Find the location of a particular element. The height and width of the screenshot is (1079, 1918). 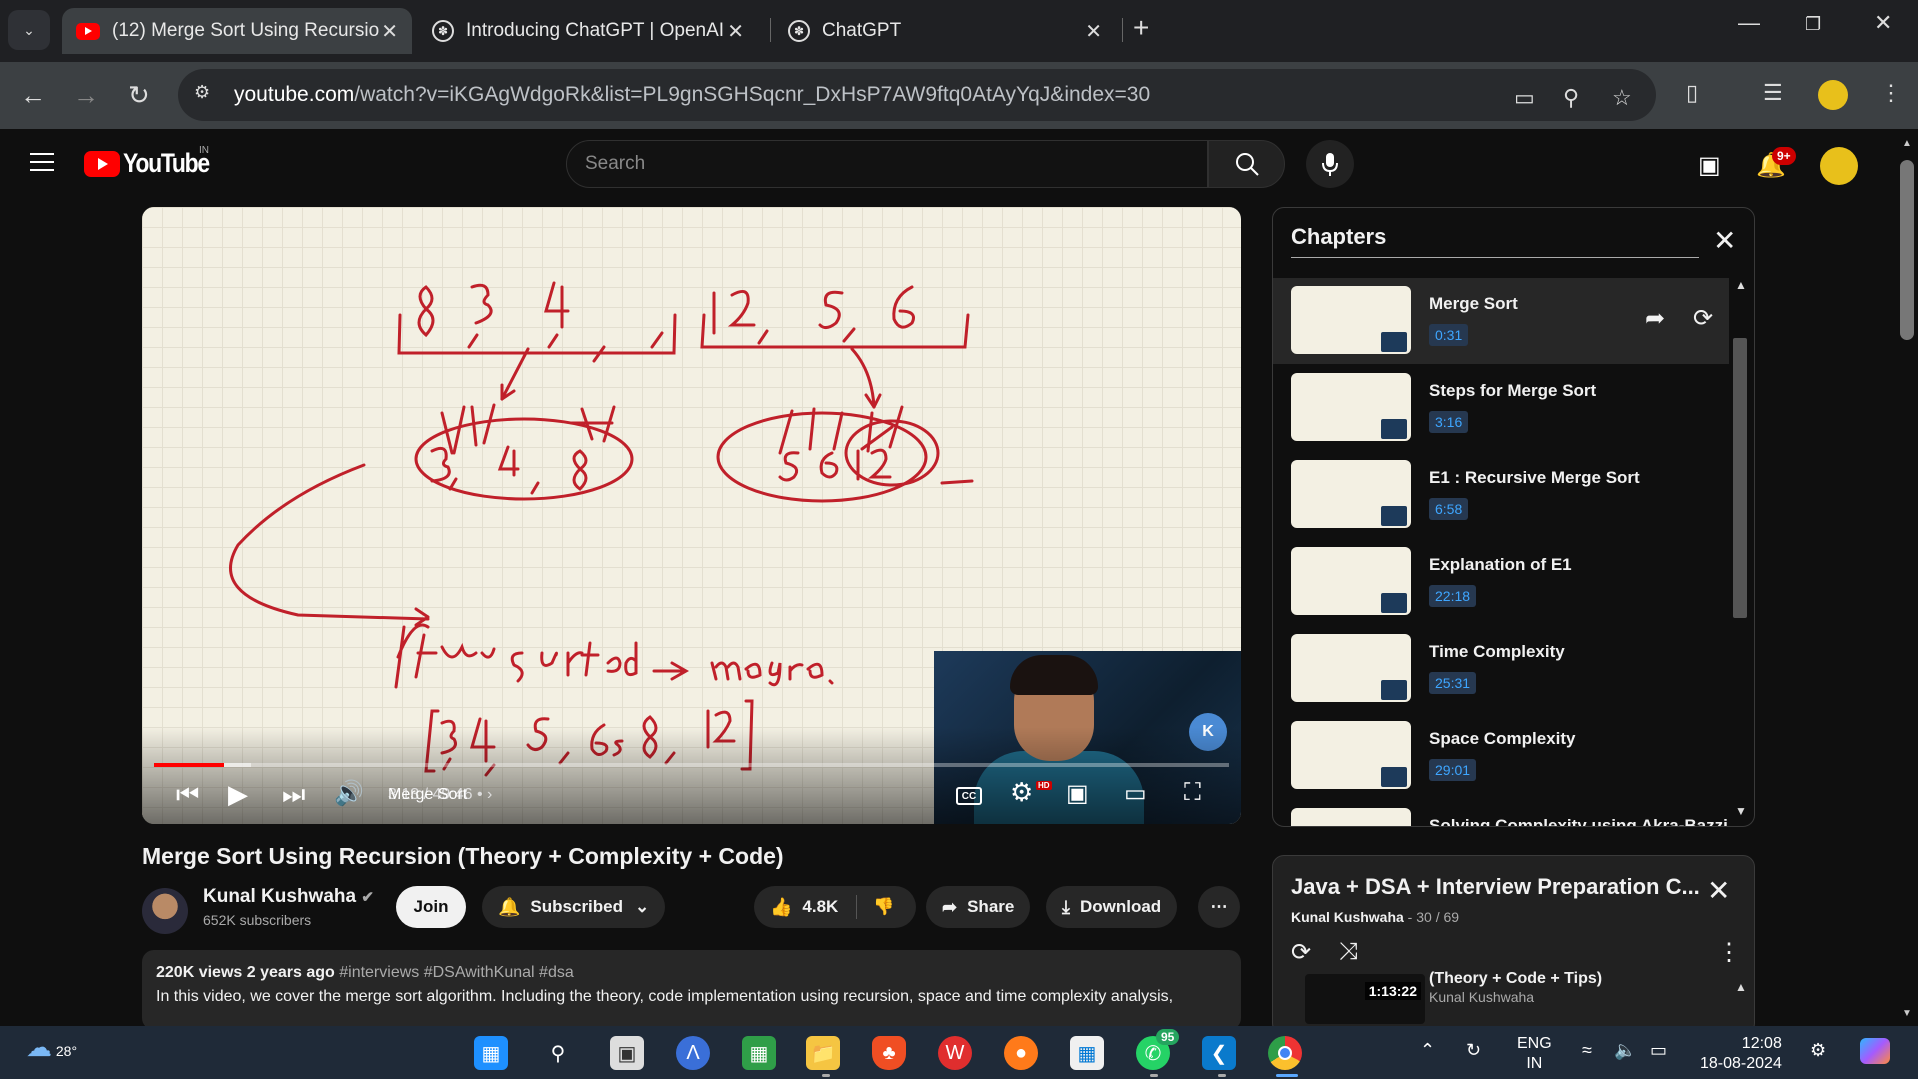

account-avatar is located at coordinates (1839, 166).